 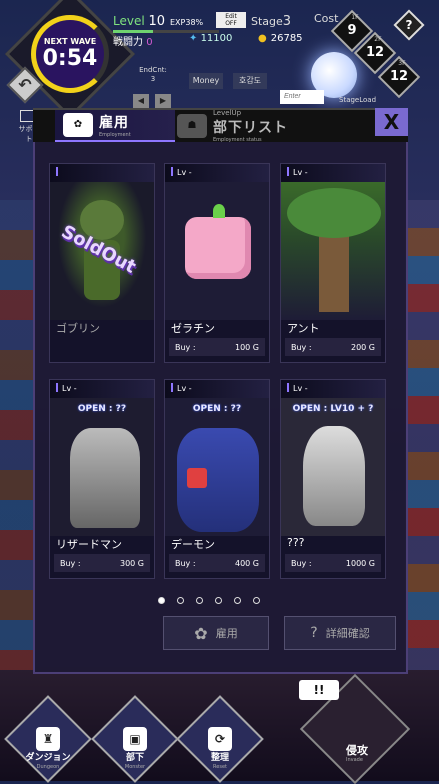 What do you see at coordinates (303, 328) in the screenshot?
I see `card-name: アント` at bounding box center [303, 328].